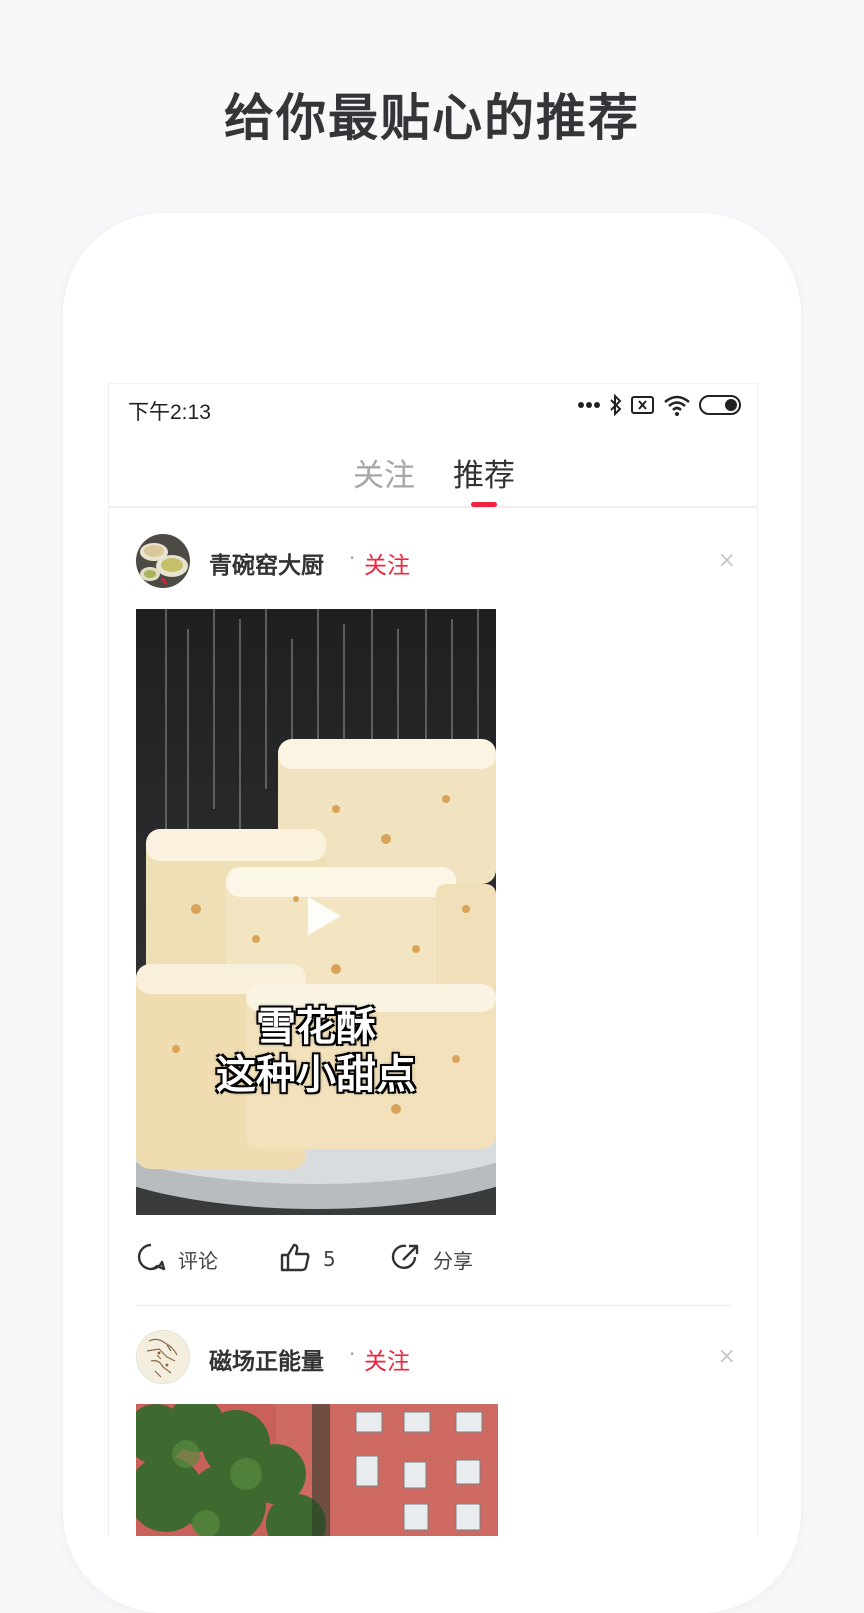  What do you see at coordinates (316, 1075) in the screenshot?
I see `video-caption-line2: 这种小甜点` at bounding box center [316, 1075].